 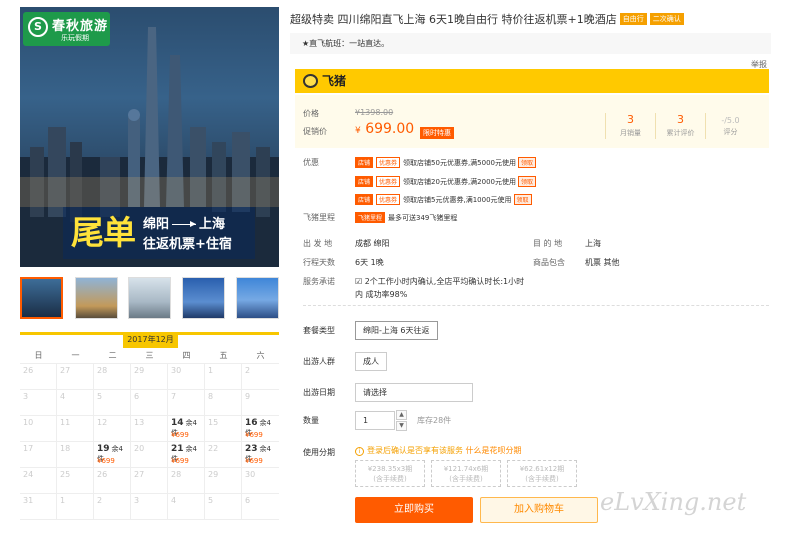 What do you see at coordinates (334, 81) in the screenshot?
I see `brand-name: 飞猪` at bounding box center [334, 81].